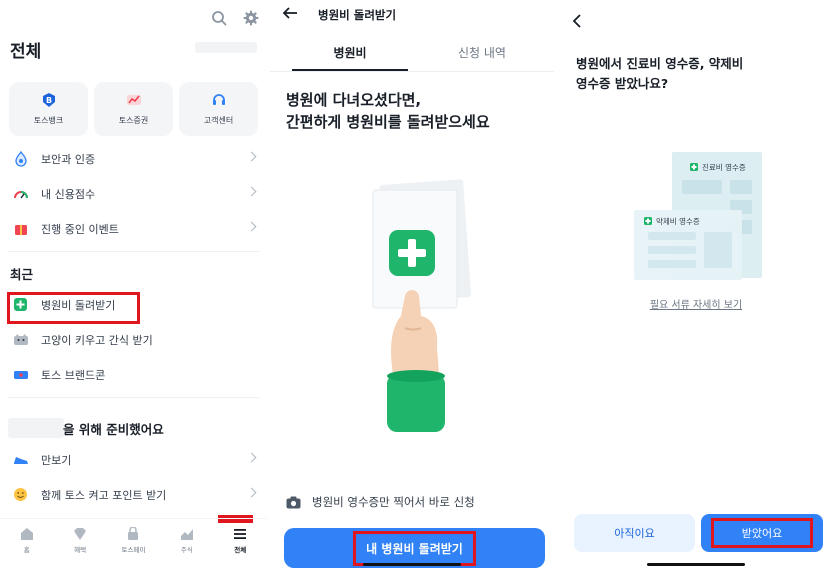 The image size is (832, 569). I want to click on menu-item-label: 내 신용점수, so click(68, 194).